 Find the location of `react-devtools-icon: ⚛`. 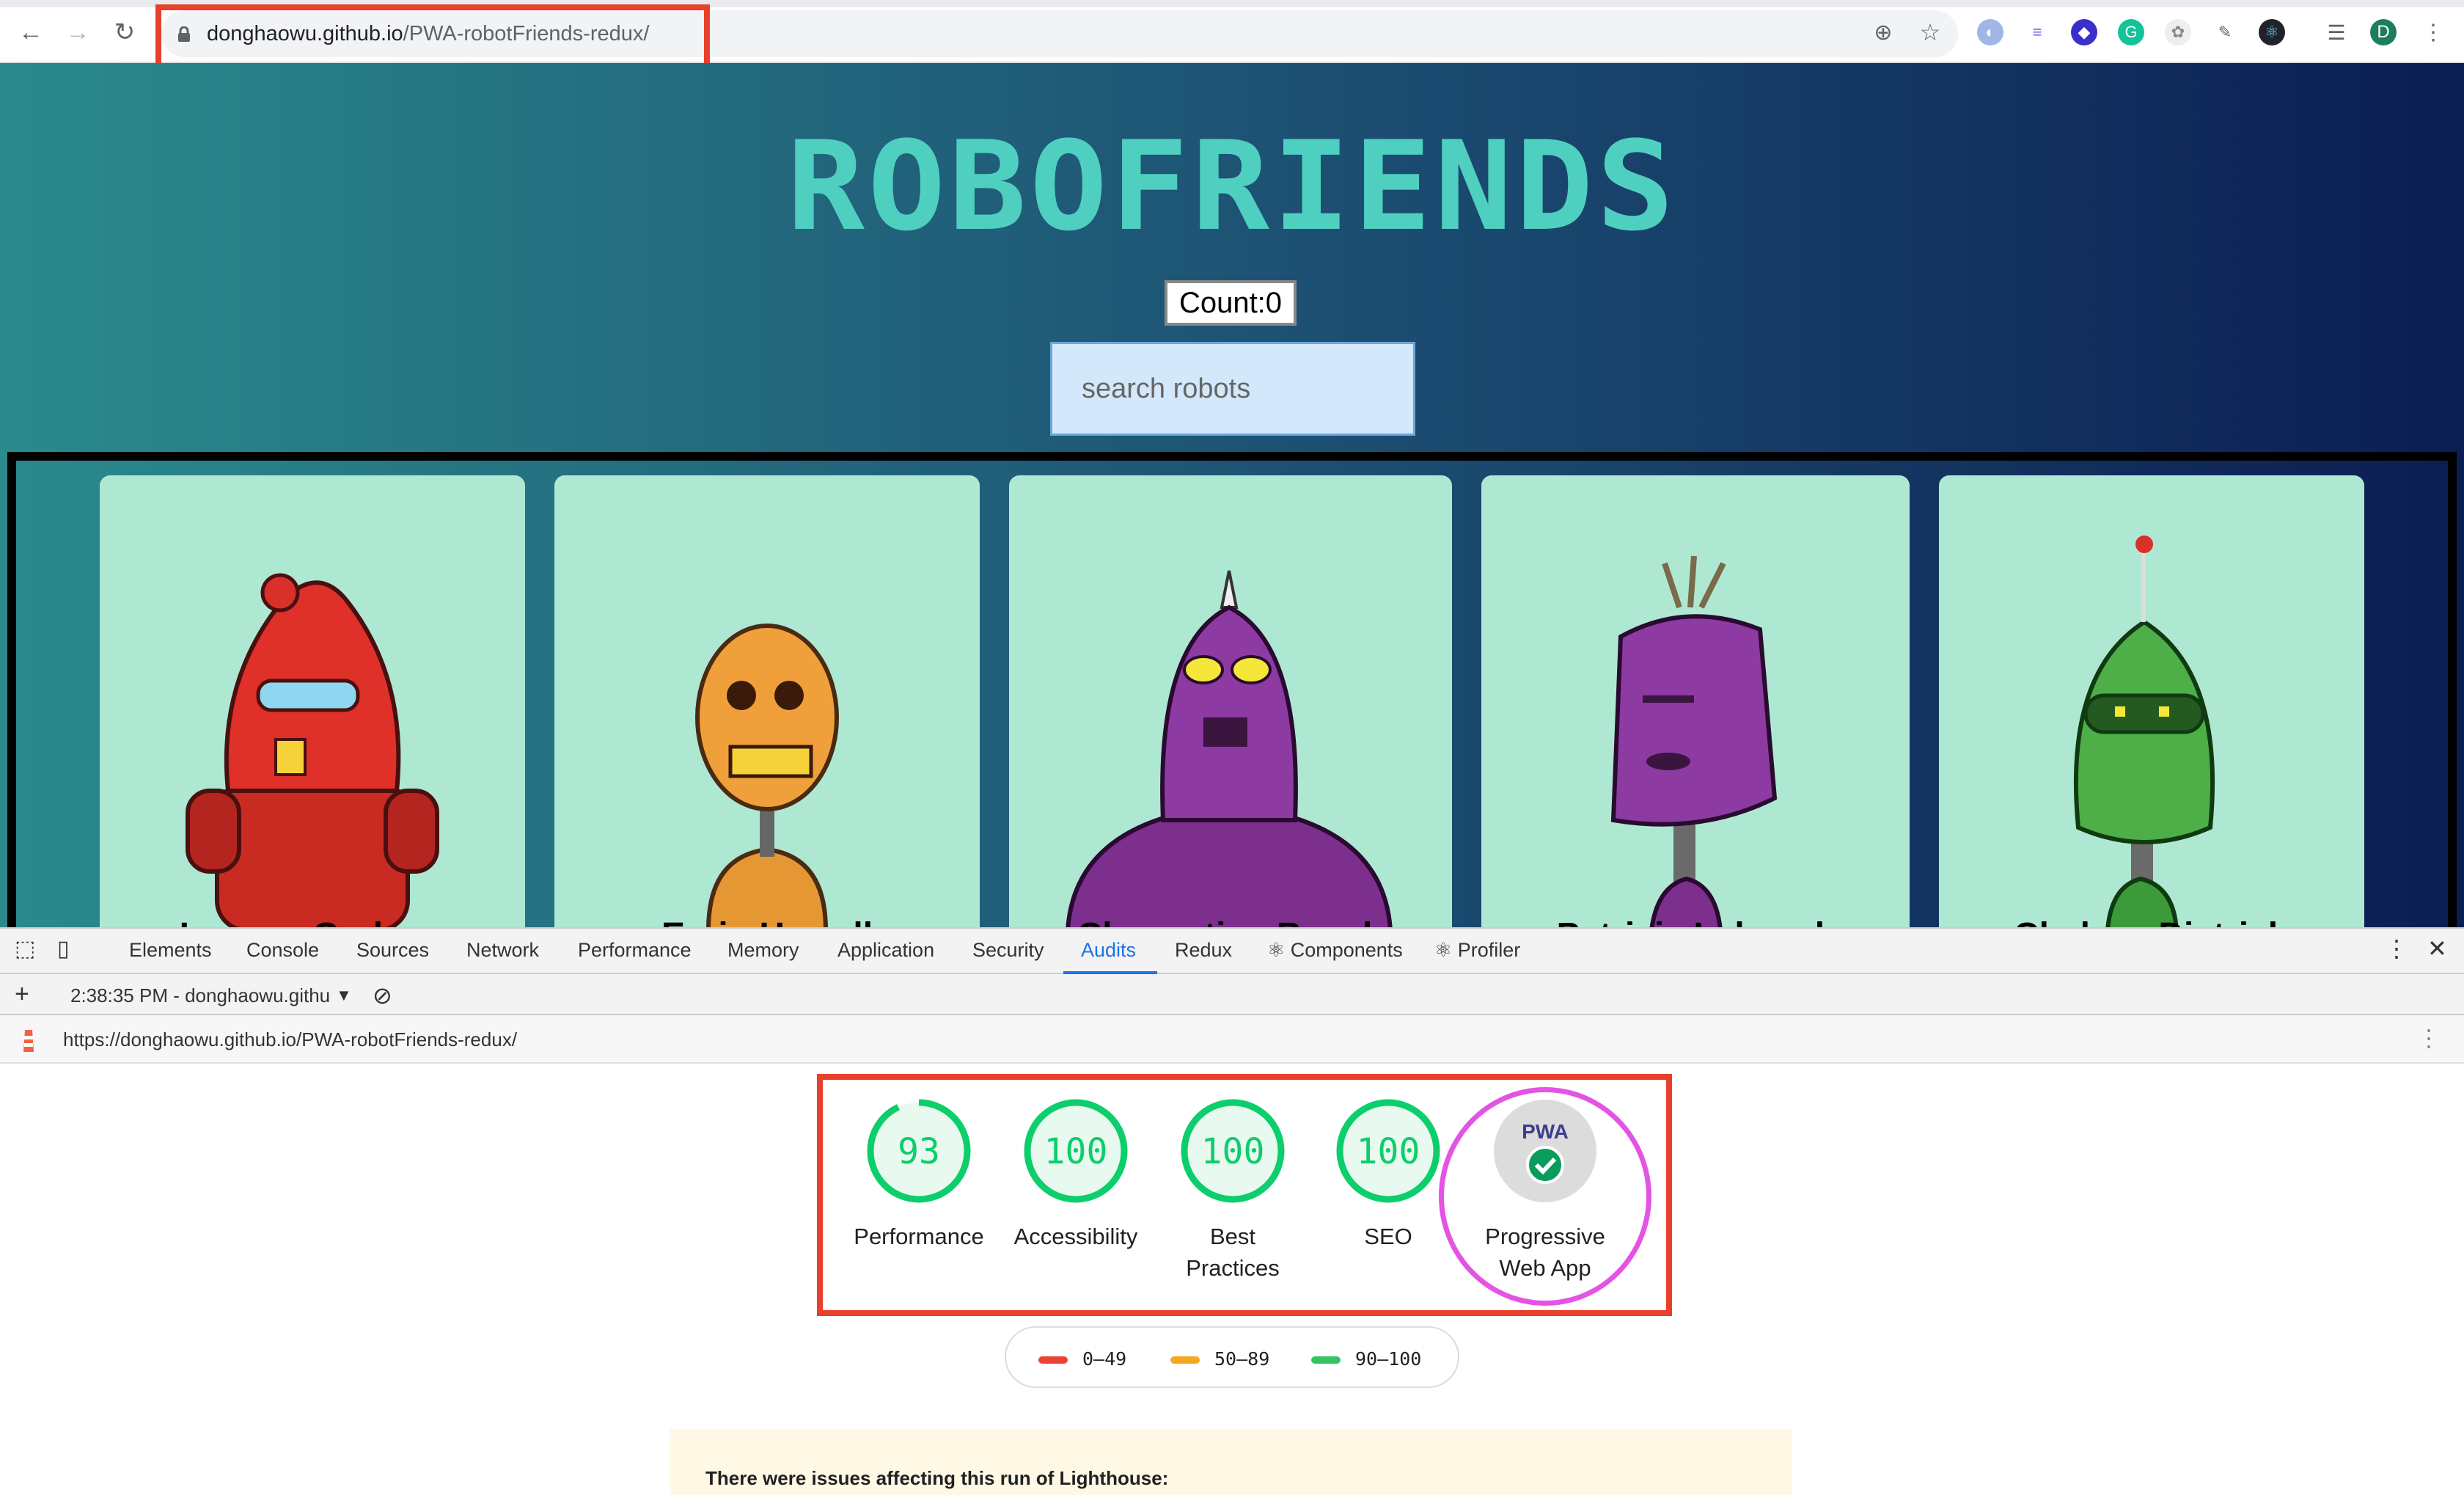

react-devtools-icon: ⚛ is located at coordinates (2272, 32).